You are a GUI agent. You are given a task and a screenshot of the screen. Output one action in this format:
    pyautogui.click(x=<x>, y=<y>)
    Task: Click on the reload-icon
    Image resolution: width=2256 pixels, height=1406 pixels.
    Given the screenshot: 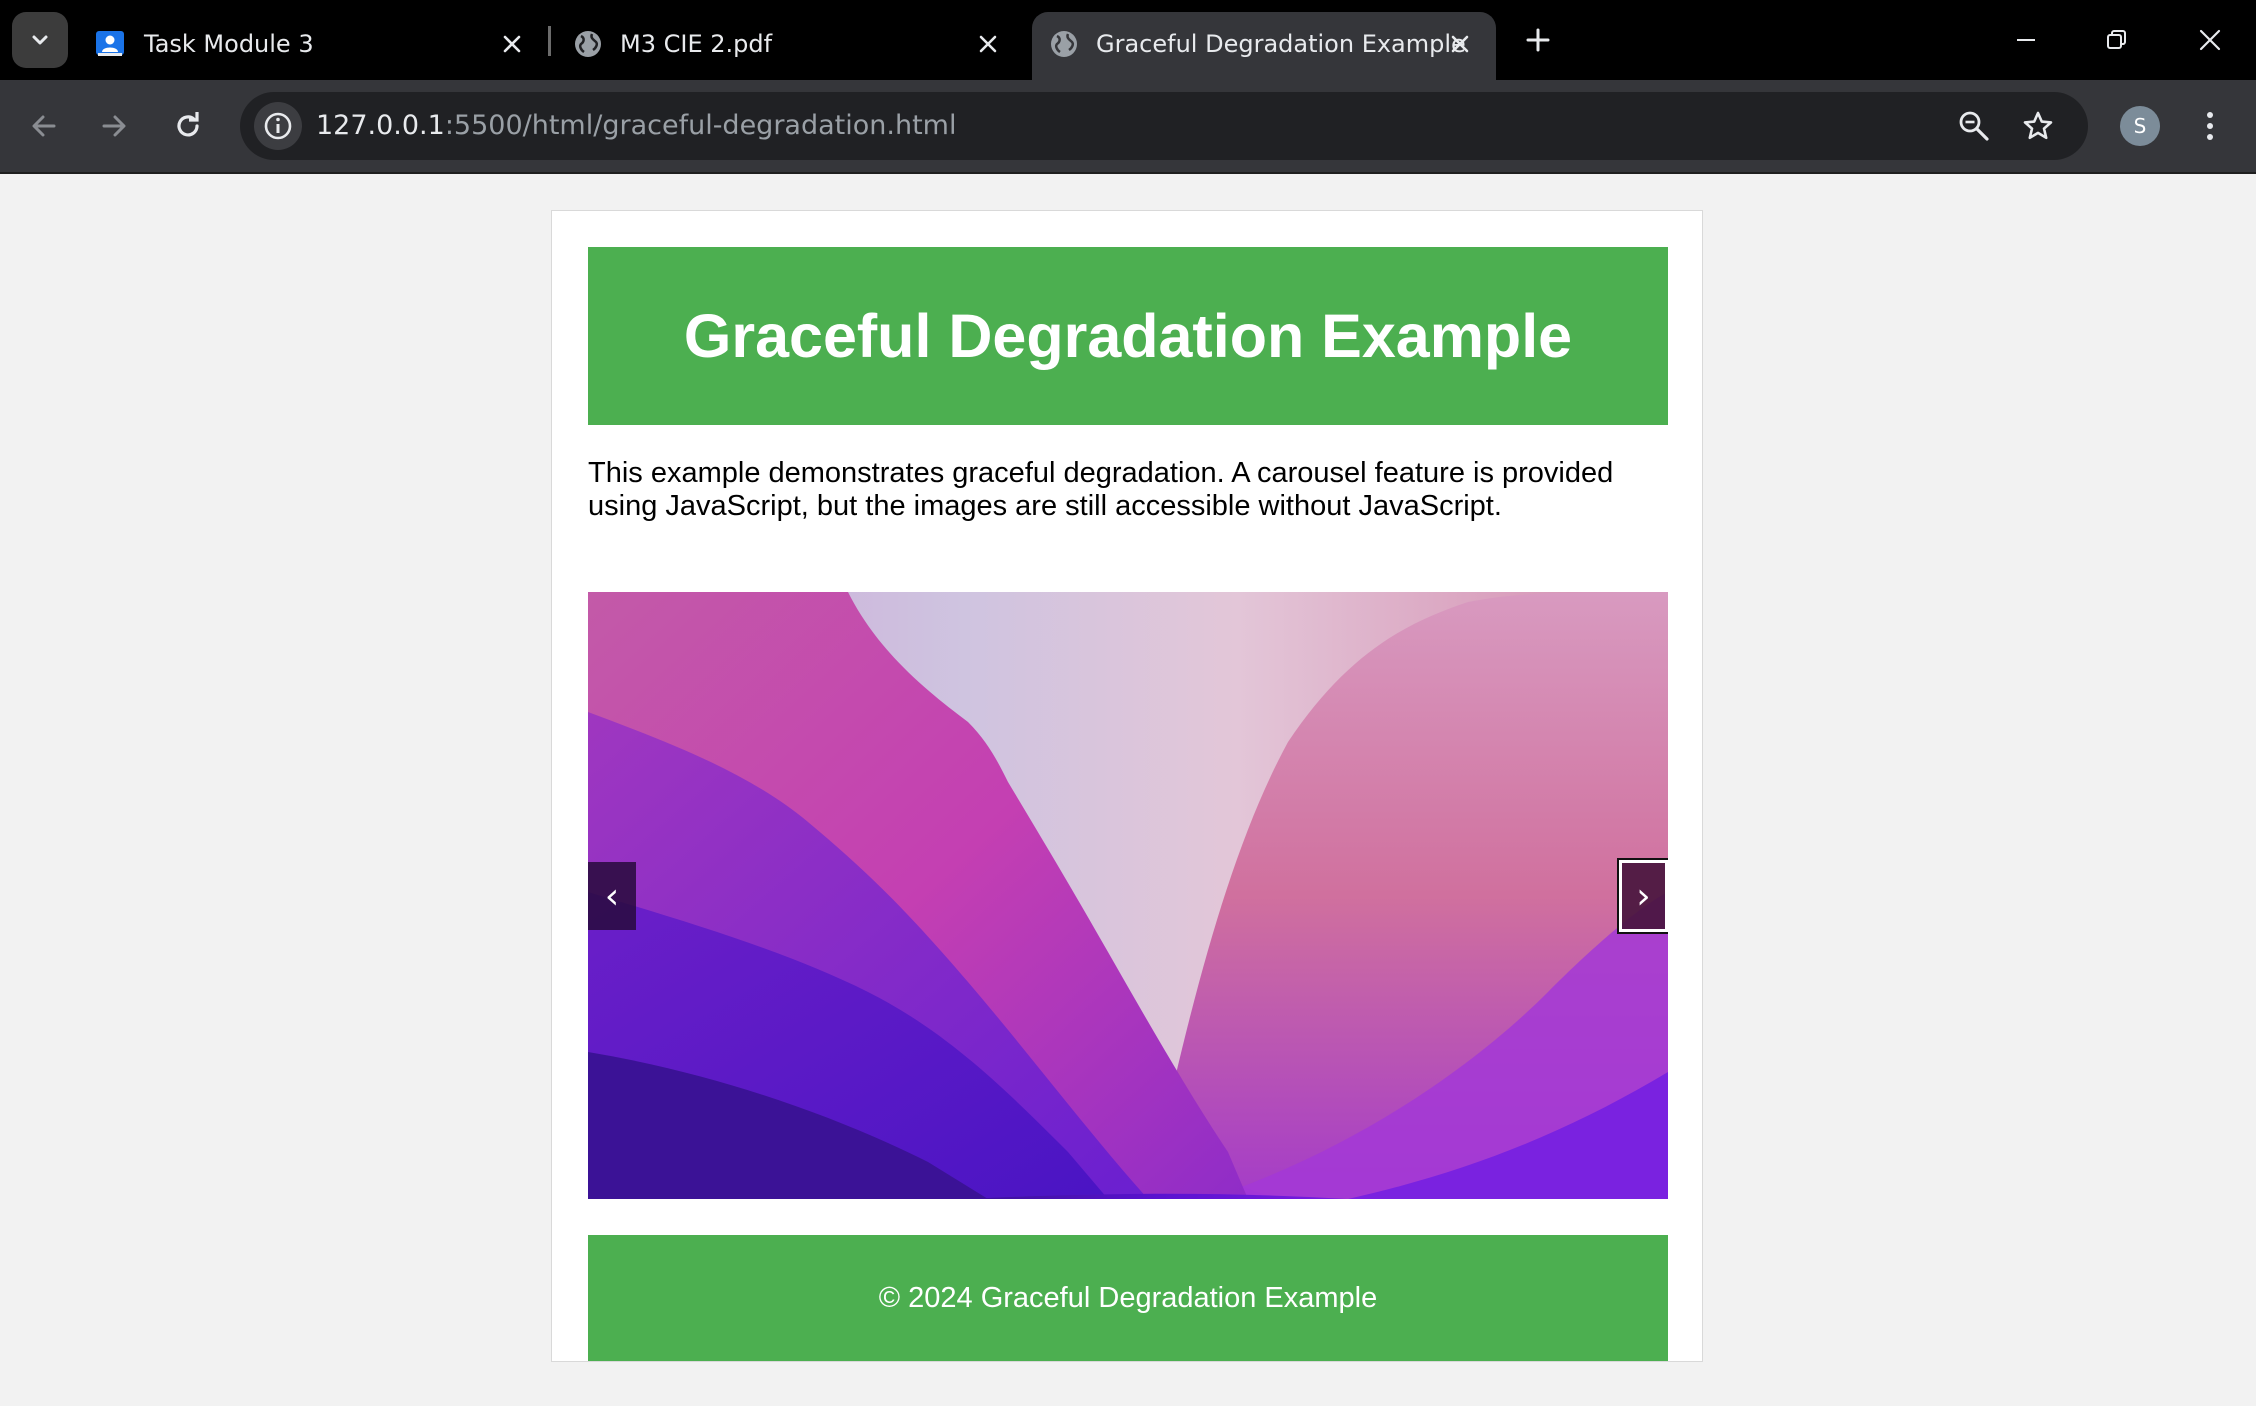 What is the action you would take?
    pyautogui.click(x=188, y=124)
    